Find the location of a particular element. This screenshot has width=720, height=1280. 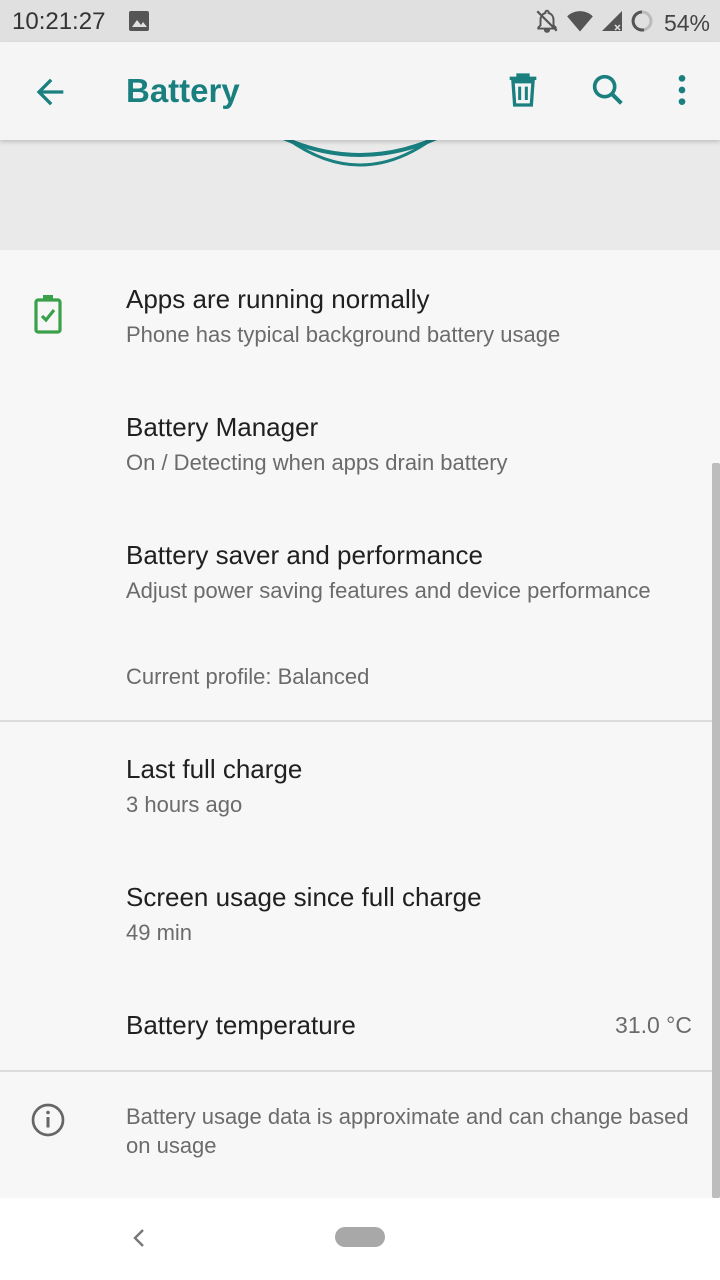

page-title: Battery is located at coordinates (183, 90).